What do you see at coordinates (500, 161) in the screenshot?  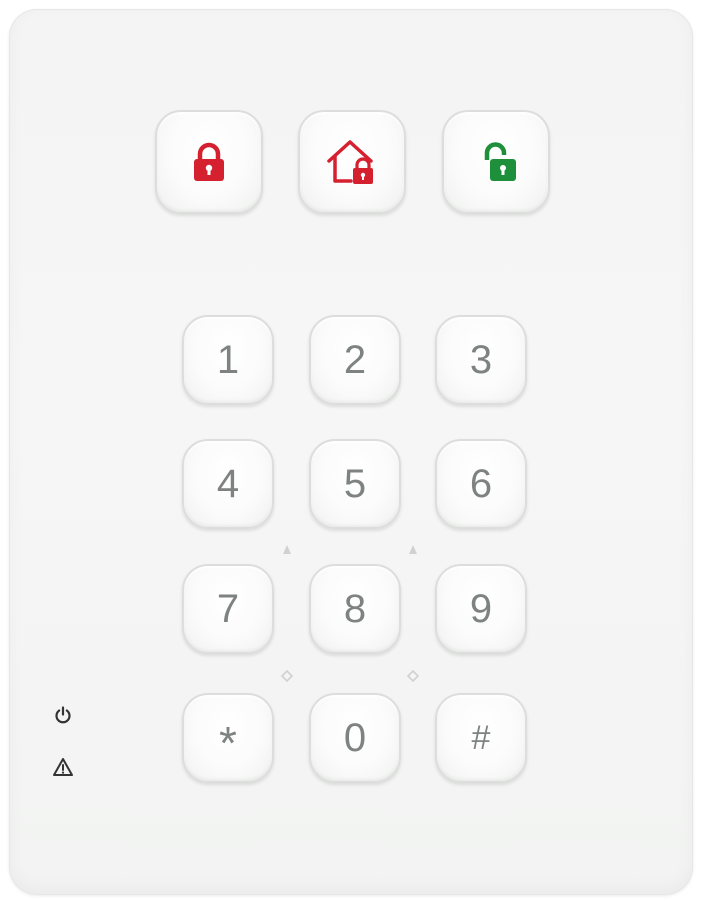 I see `unlock-icon` at bounding box center [500, 161].